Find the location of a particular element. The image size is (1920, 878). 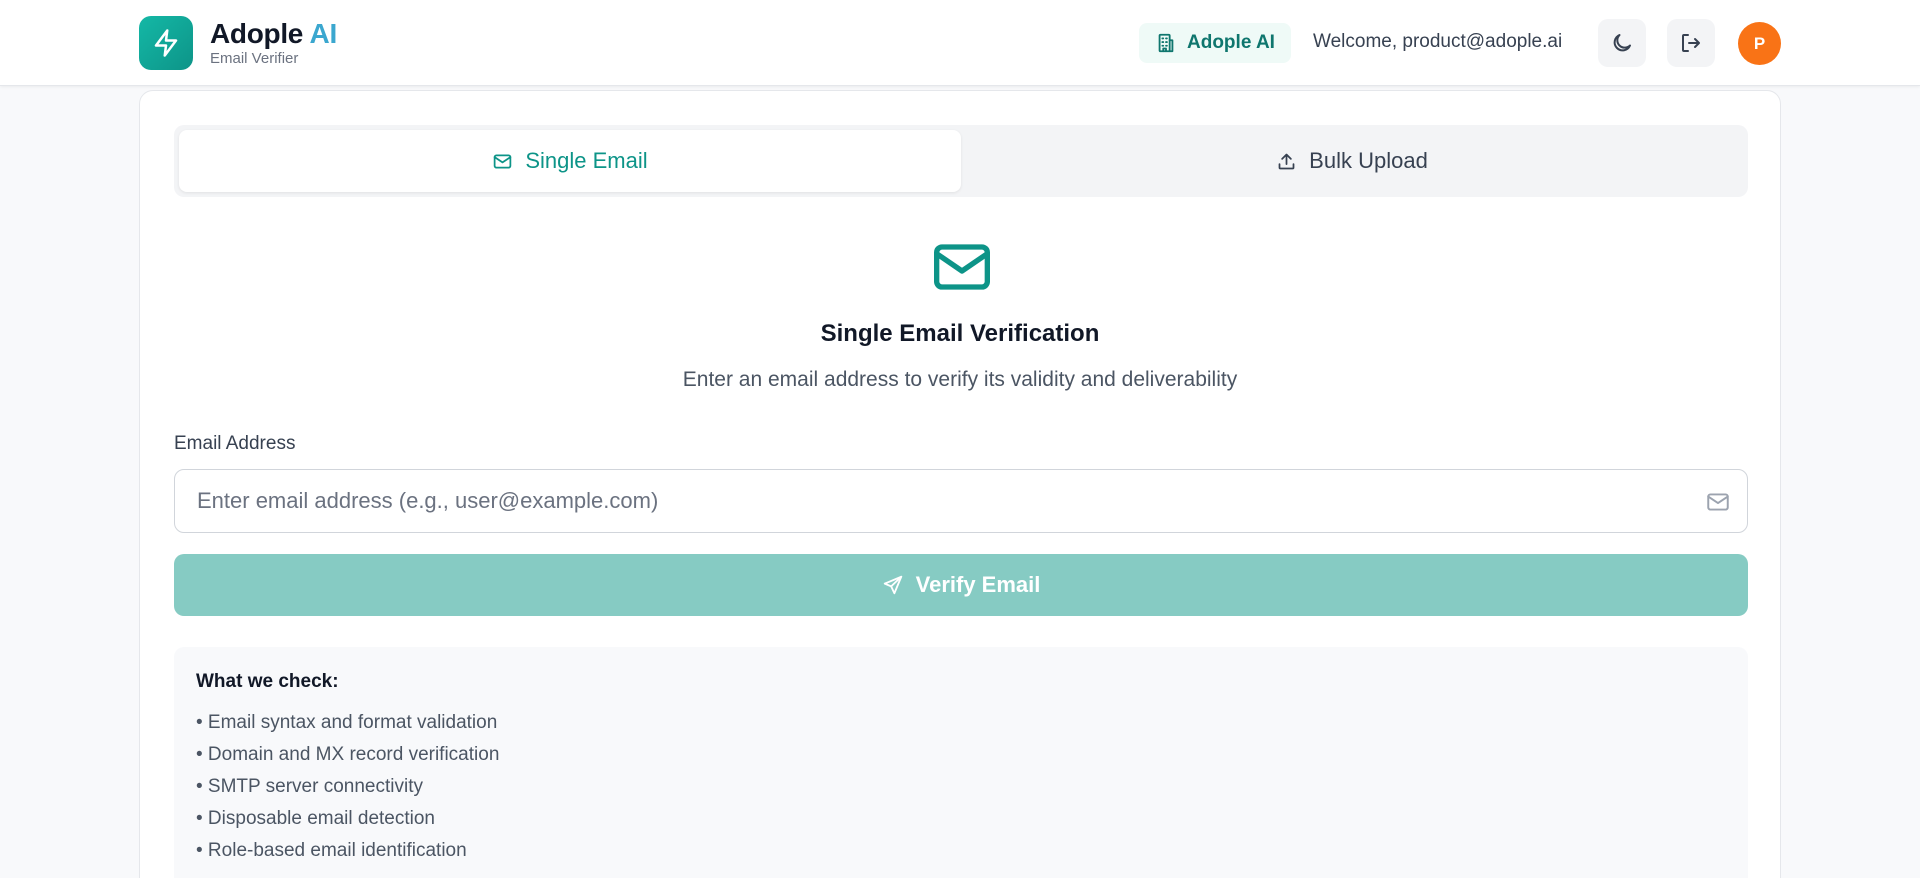

logout-icon is located at coordinates (1691, 43).